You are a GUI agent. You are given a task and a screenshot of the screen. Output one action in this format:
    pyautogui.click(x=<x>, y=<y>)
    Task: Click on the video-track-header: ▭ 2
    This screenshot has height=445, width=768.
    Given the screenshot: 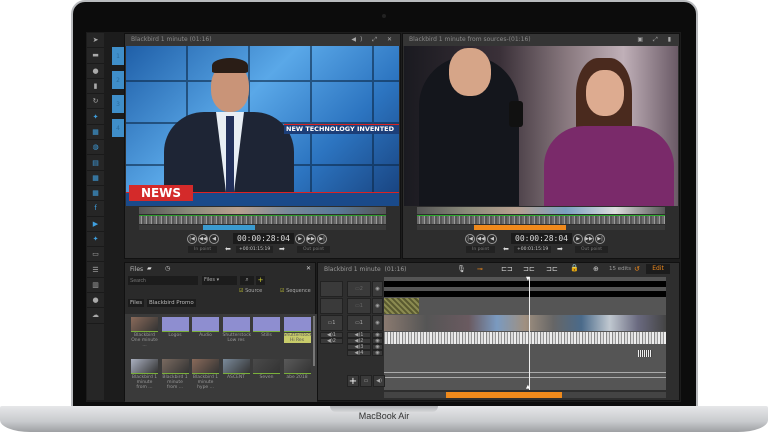 What is the action you would take?
    pyautogui.click(x=359, y=289)
    